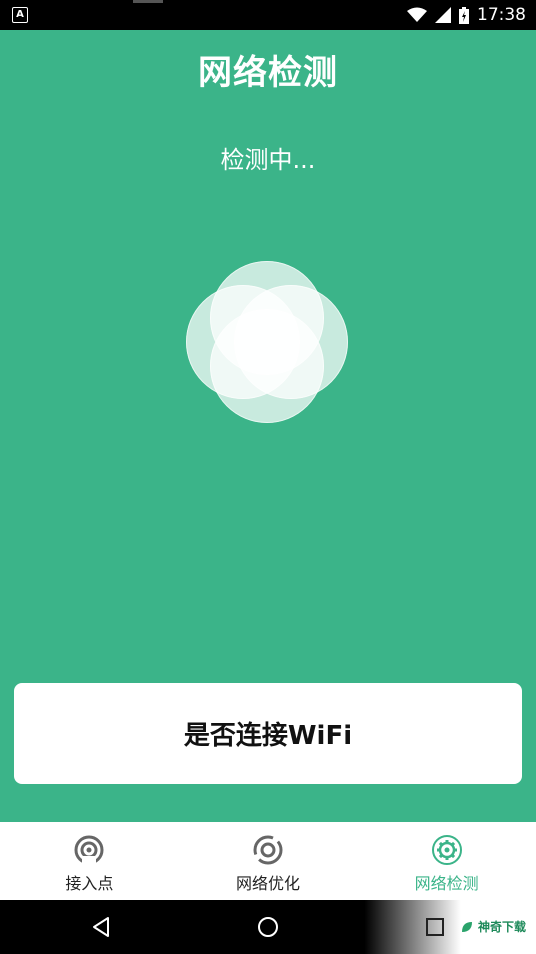  Describe the element at coordinates (417, 14) in the screenshot. I see `wifi-icon` at that location.